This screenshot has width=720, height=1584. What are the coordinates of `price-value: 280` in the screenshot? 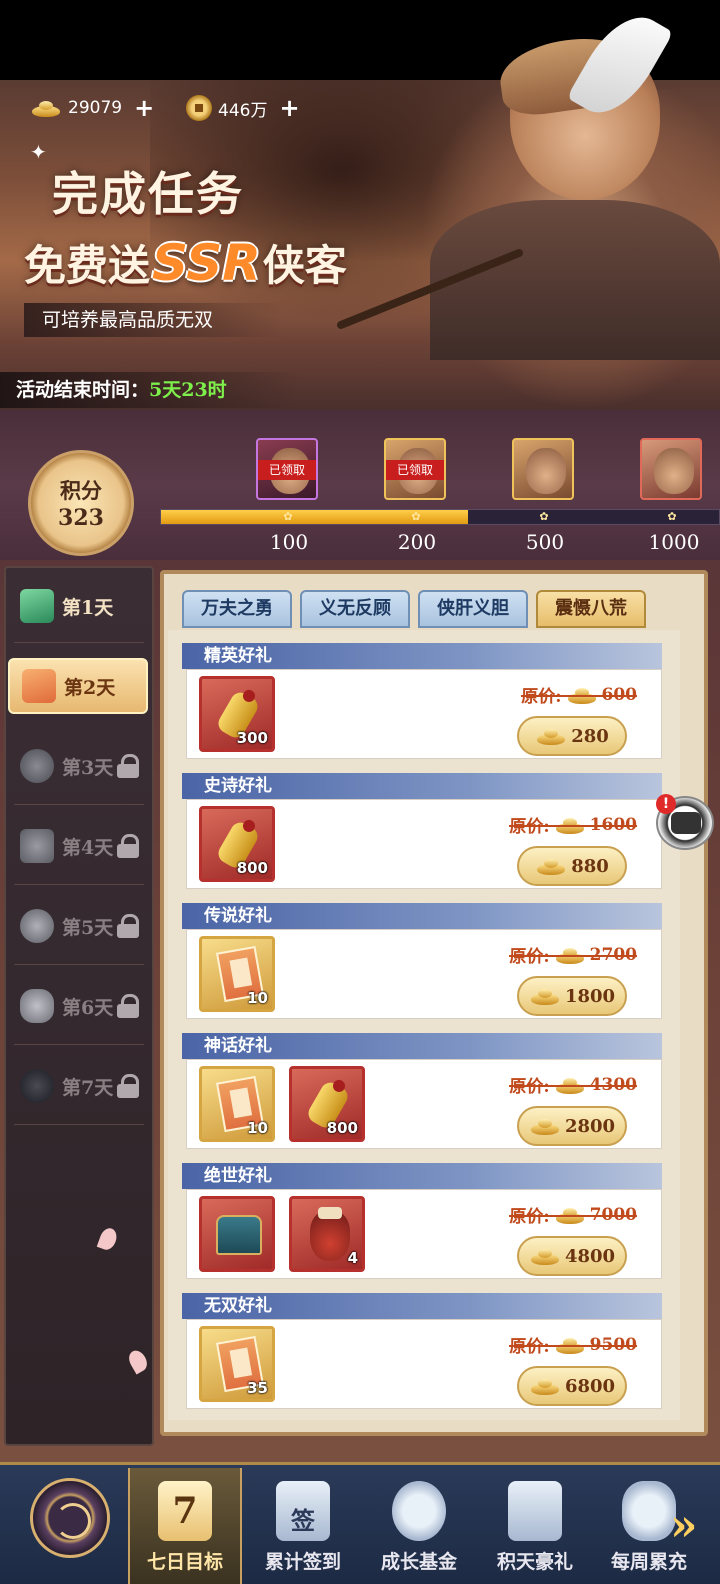 It's located at (590, 736).